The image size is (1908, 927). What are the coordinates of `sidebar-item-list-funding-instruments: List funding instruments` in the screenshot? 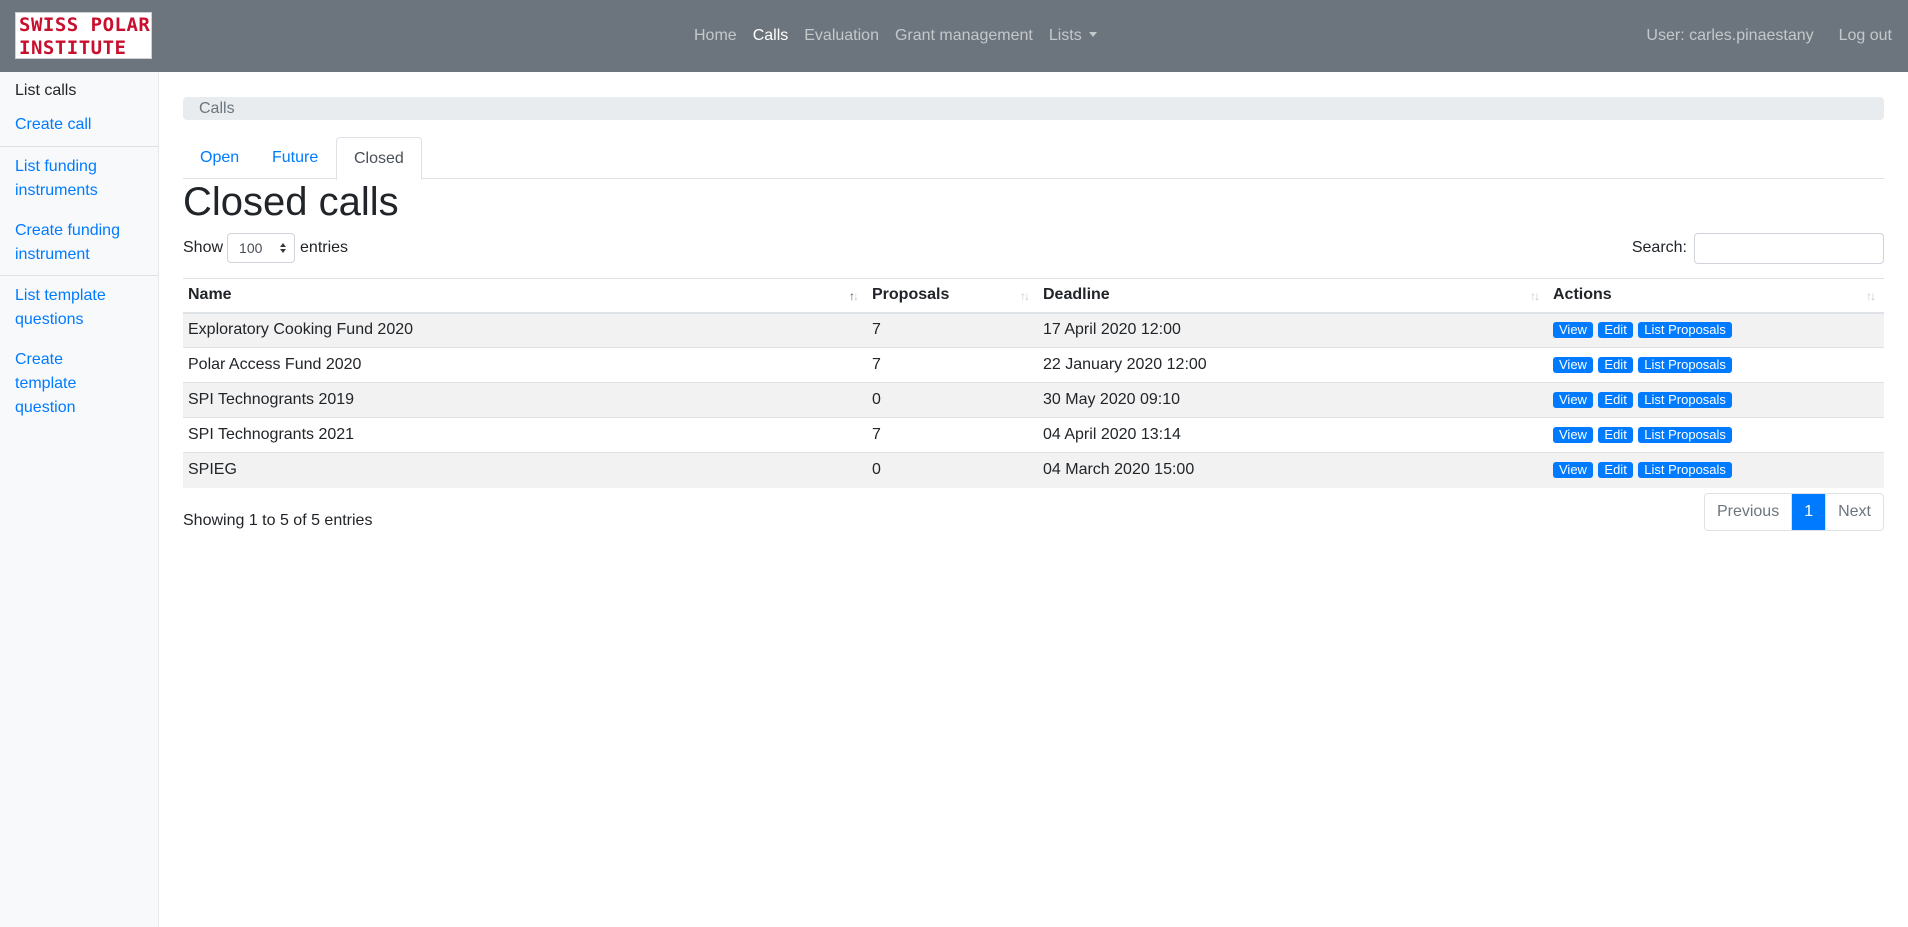 It's located at (60, 179).